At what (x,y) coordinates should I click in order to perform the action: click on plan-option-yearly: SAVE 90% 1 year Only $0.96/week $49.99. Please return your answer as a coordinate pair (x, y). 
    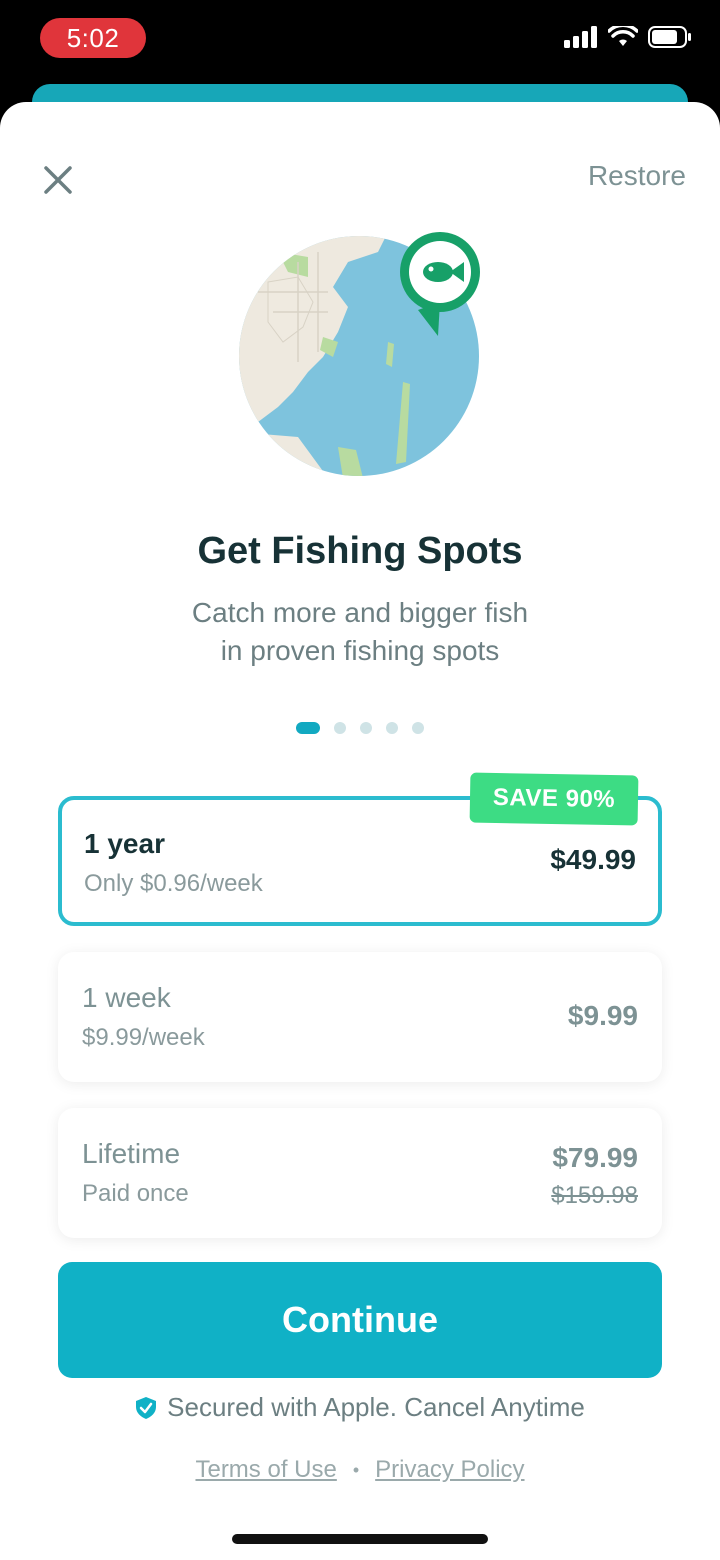
    Looking at the image, I should click on (360, 849).